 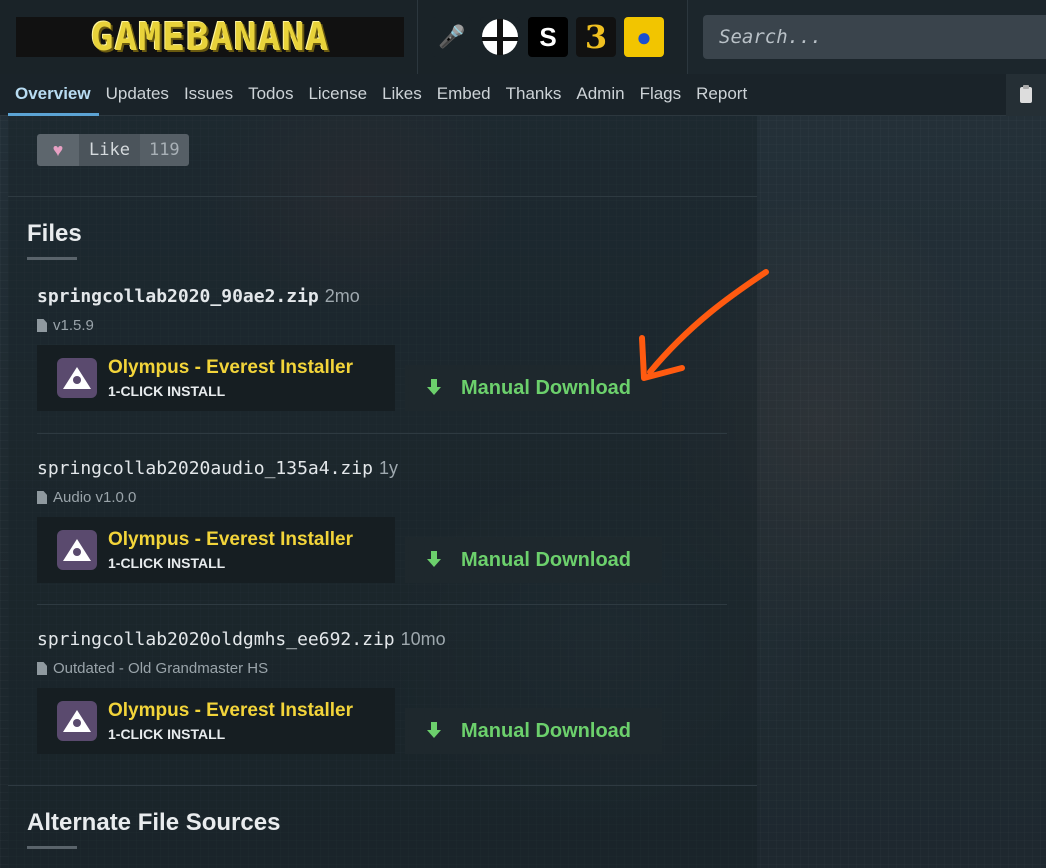 I want to click on tab-updates: Updates, so click(x=138, y=95).